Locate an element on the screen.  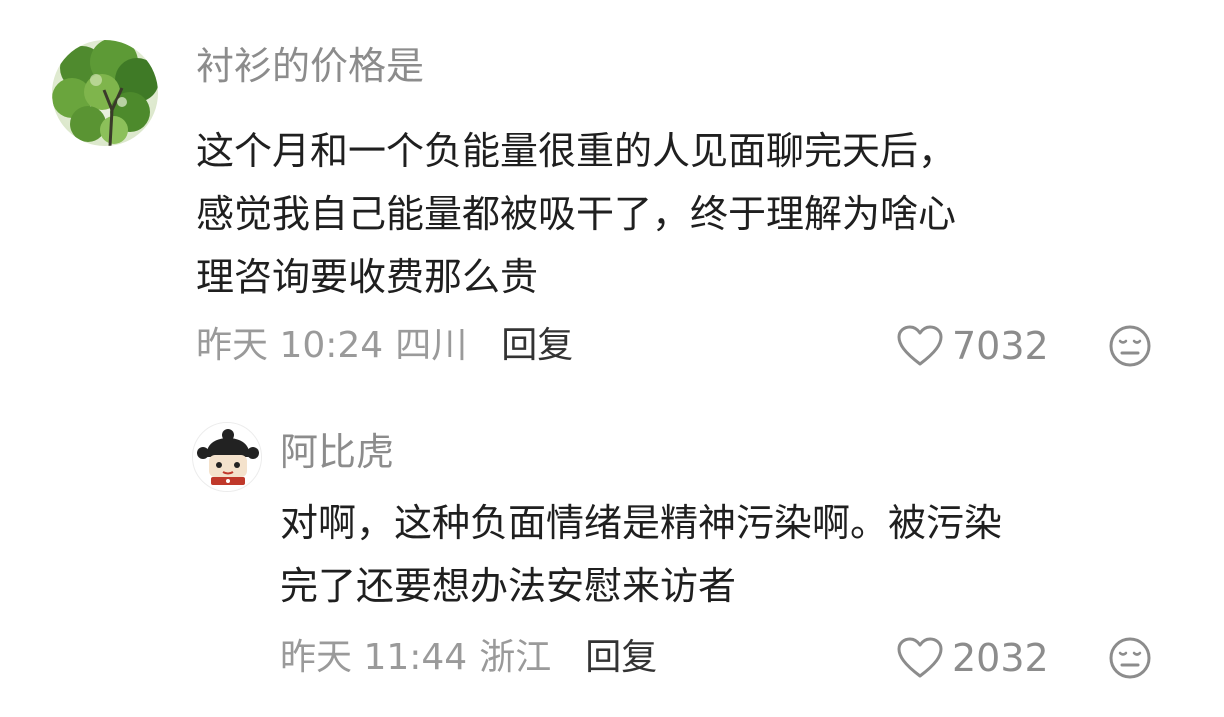
comment-time: 昨天 10:24 is located at coordinates (290, 345).